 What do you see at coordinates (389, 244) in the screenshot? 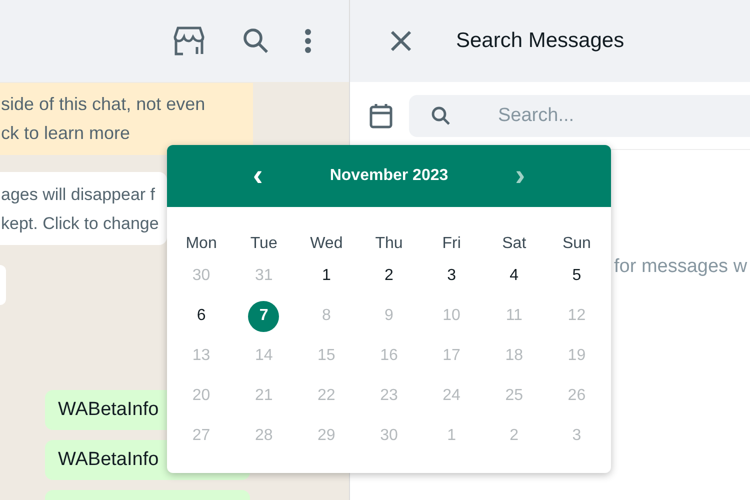
I see `weekday-label: Thu` at bounding box center [389, 244].